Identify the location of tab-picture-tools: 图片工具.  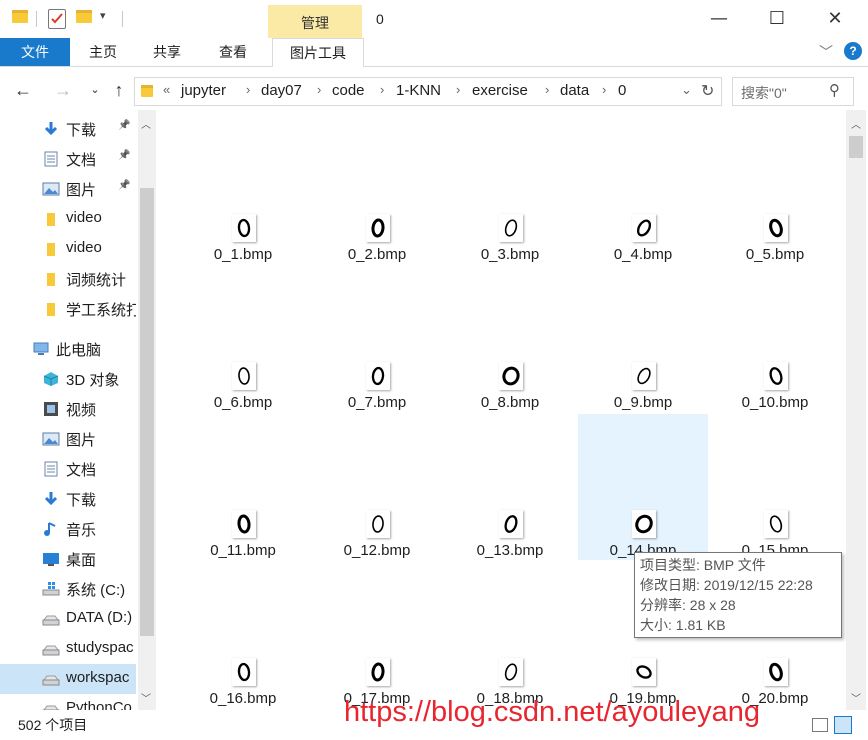
(318, 52).